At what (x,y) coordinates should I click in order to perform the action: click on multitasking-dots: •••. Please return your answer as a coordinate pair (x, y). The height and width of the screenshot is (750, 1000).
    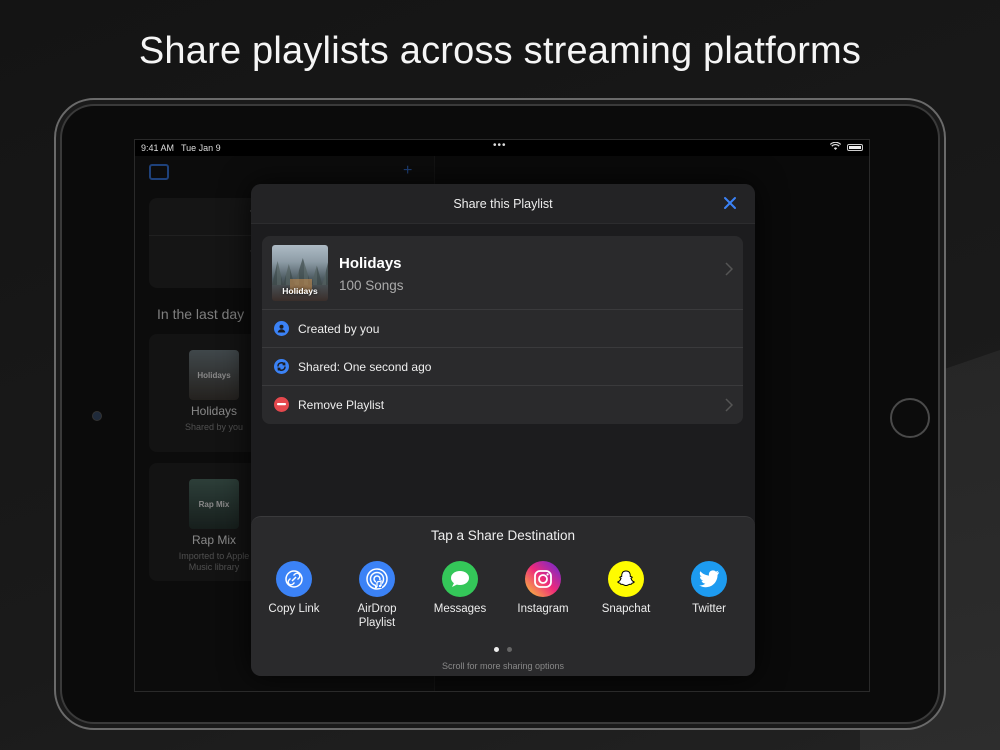
    Looking at the image, I should click on (500, 145).